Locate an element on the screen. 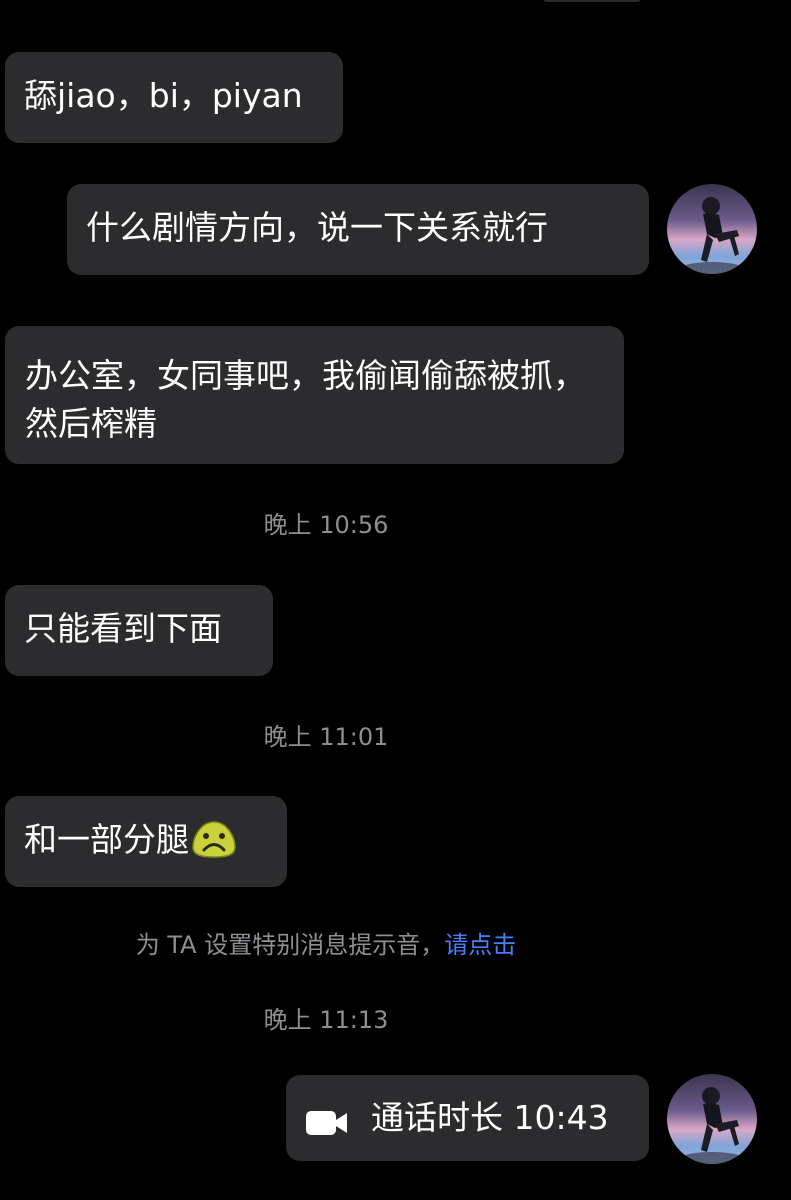 The image size is (791, 1200). incoming-message-bubble: 和一部分腿 is located at coordinates (146, 841).